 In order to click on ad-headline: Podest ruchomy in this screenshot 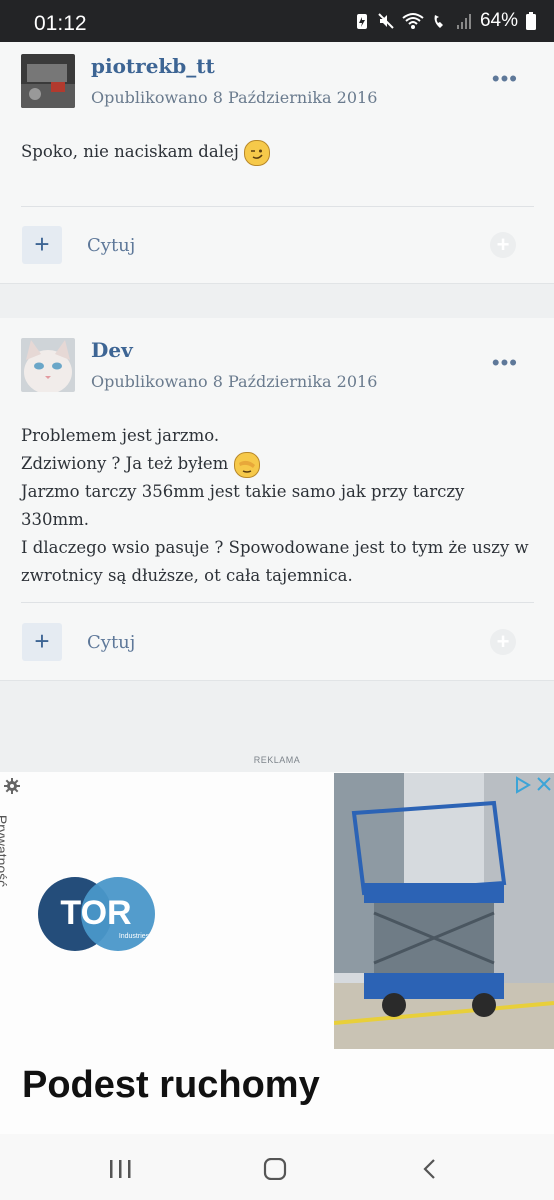, I will do `click(171, 1085)`.